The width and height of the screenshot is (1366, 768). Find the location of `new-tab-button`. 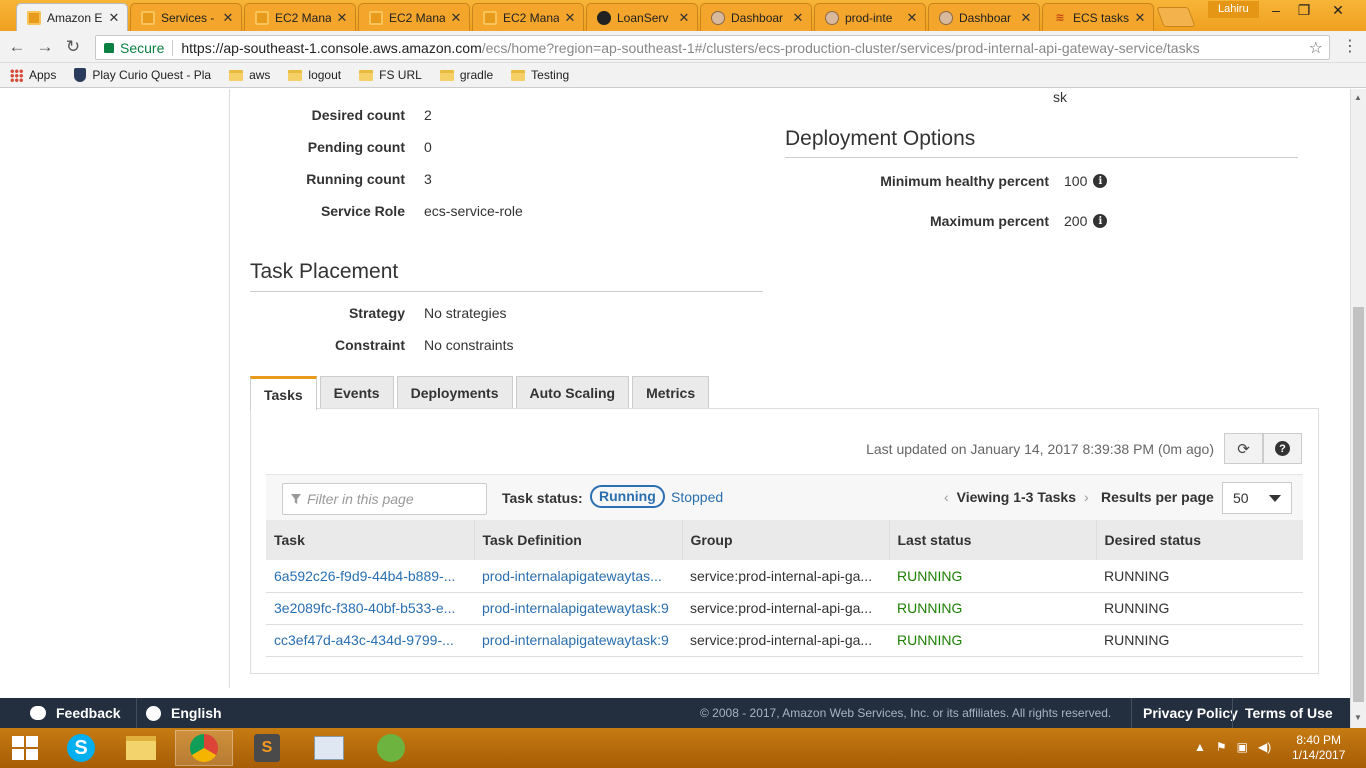

new-tab-button is located at coordinates (1176, 17).